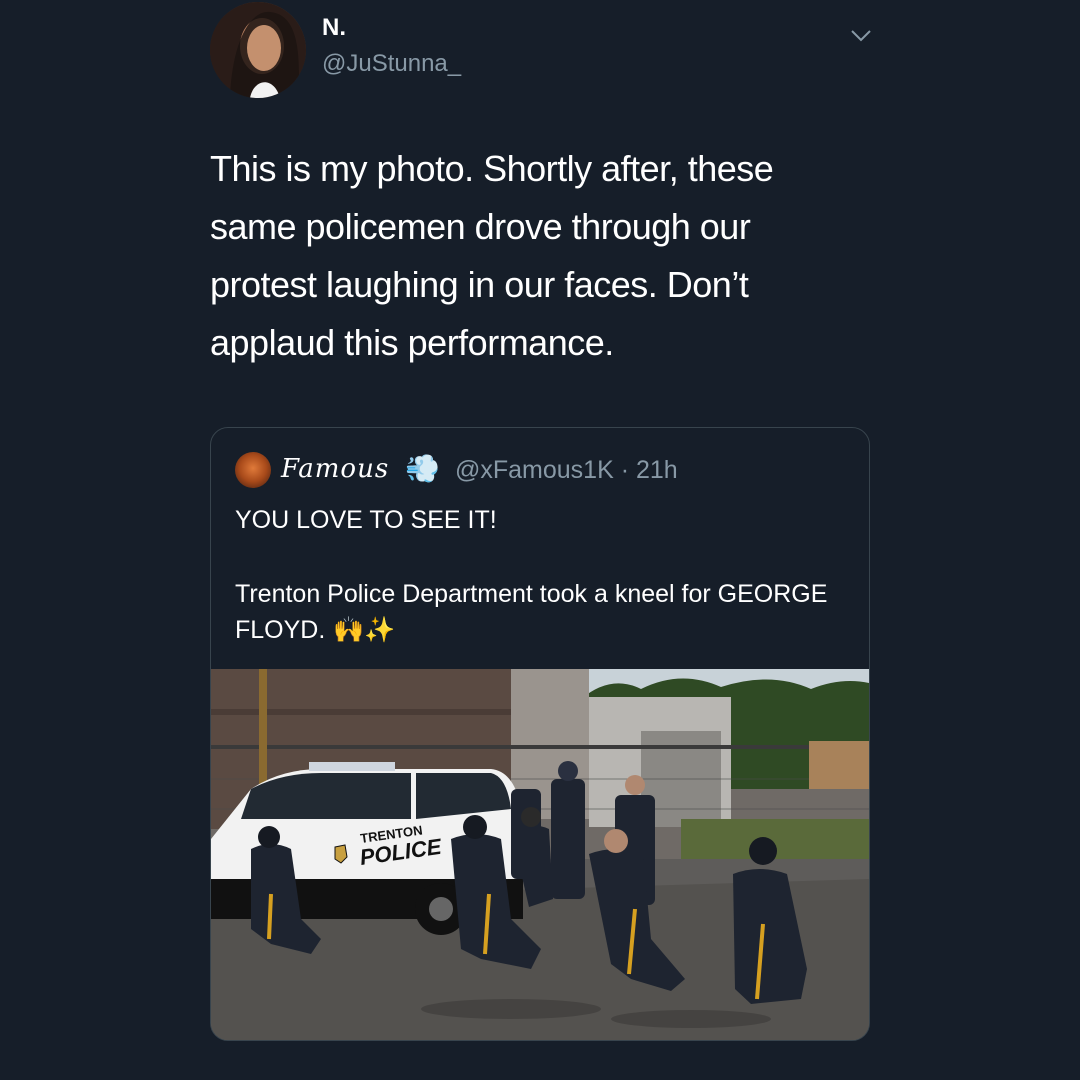 The image size is (1080, 1080). I want to click on quoted-author-name: Famous, so click(335, 469).